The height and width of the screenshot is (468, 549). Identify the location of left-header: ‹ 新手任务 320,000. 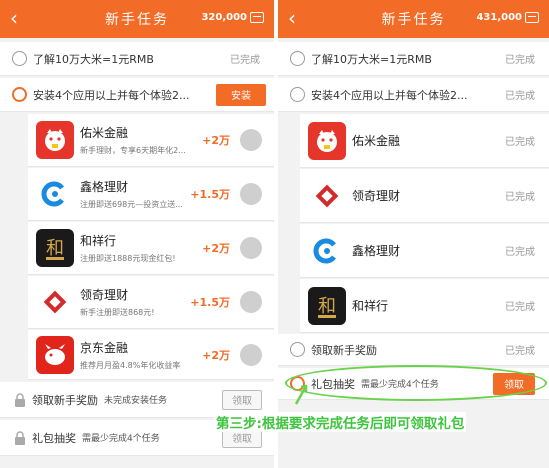
(137, 19).